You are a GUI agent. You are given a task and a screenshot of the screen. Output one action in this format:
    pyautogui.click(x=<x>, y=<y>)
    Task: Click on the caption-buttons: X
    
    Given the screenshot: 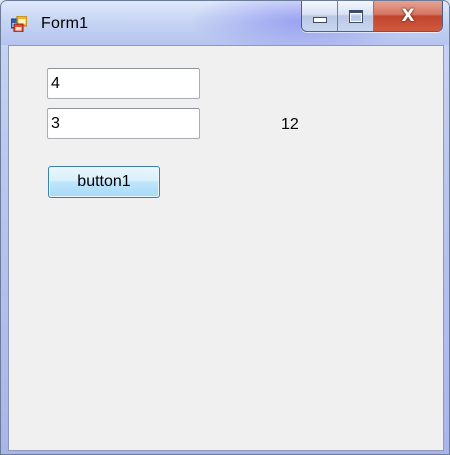 What is the action you would take?
    pyautogui.click(x=372, y=16)
    